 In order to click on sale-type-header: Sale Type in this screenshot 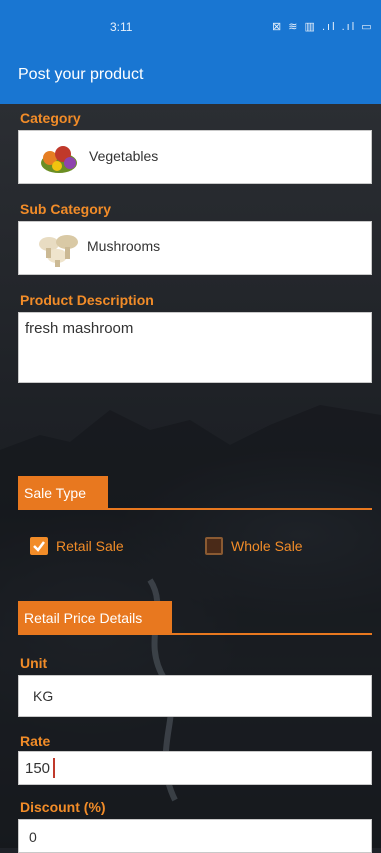, I will do `click(63, 493)`.